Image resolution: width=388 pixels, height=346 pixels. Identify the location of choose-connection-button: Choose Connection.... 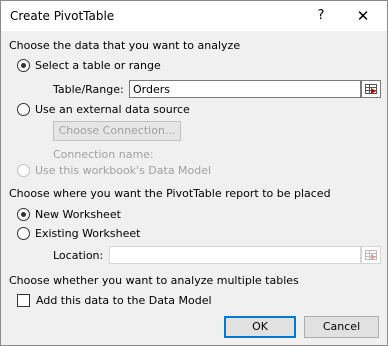
(117, 131).